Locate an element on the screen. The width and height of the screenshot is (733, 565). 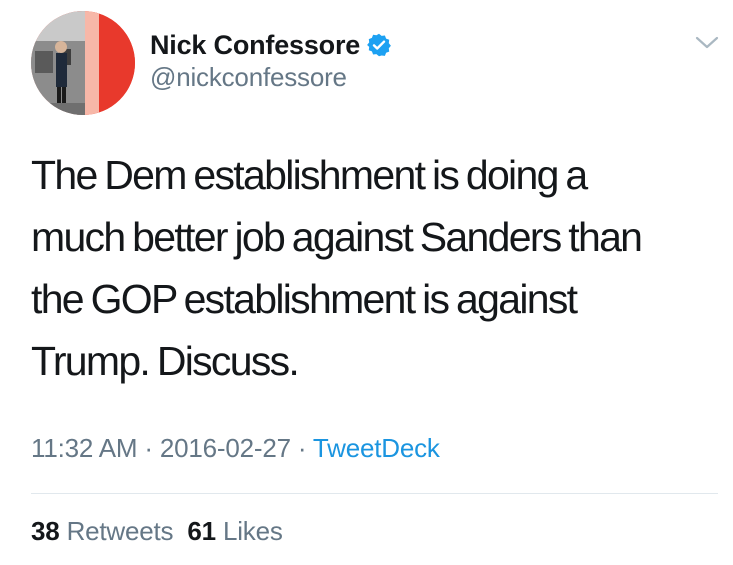
profile-photo is located at coordinates (83, 63).